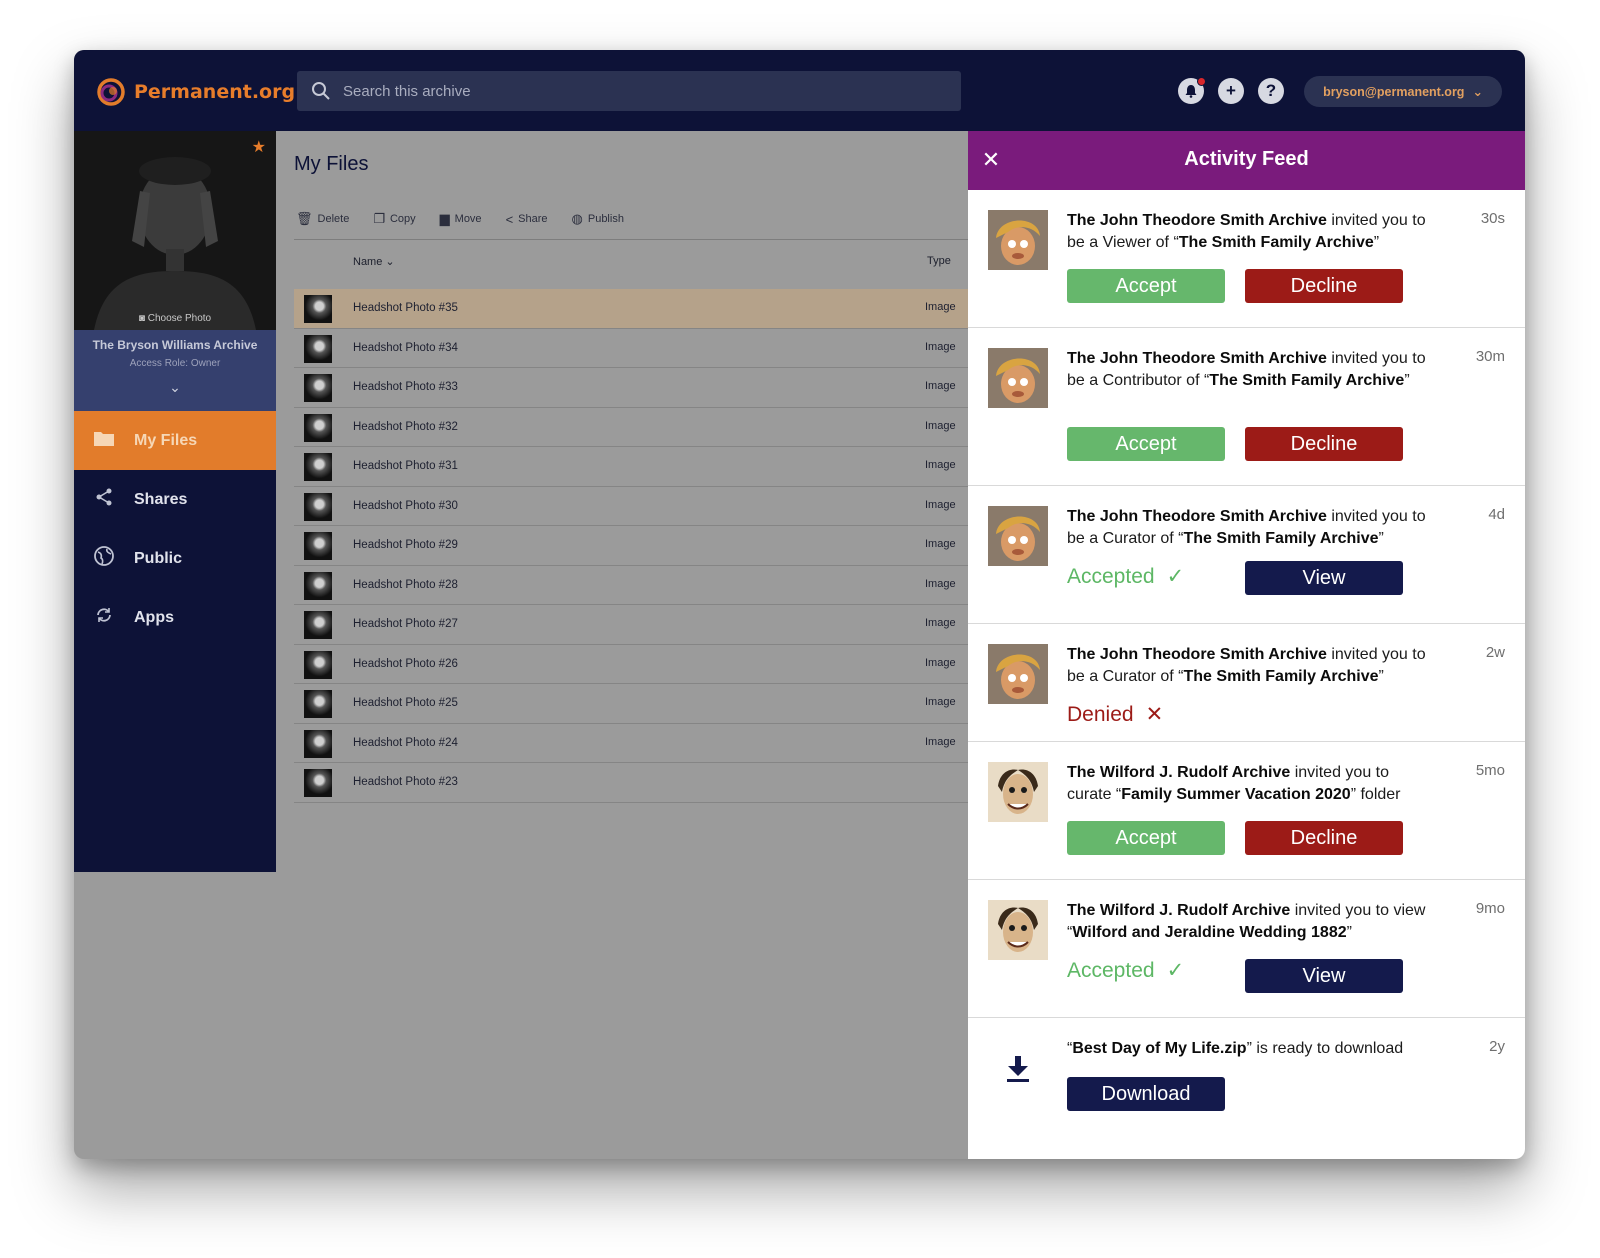 This screenshot has height=1258, width=1600. I want to click on search-bar, so click(629, 91).